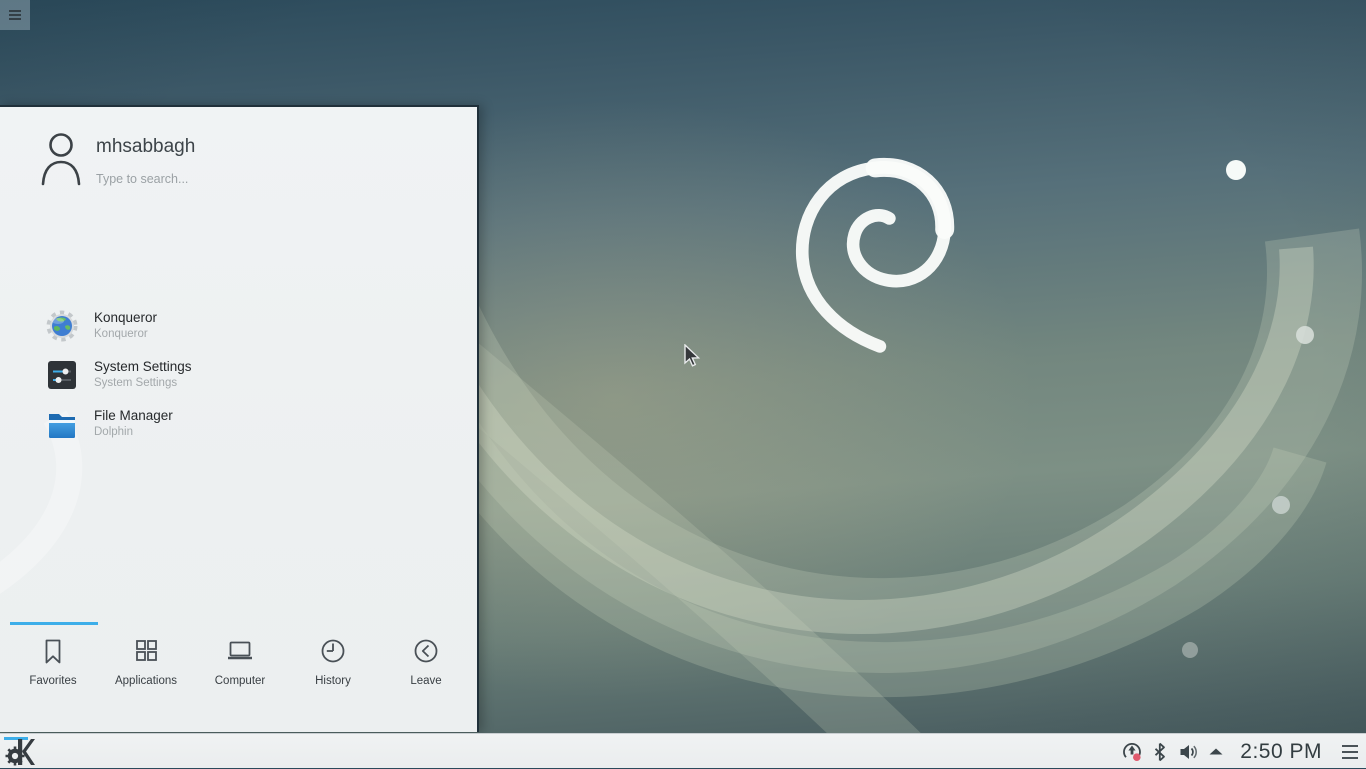 The width and height of the screenshot is (1366, 769). What do you see at coordinates (1350, 752) in the screenshot?
I see `panel-settings-menu-button` at bounding box center [1350, 752].